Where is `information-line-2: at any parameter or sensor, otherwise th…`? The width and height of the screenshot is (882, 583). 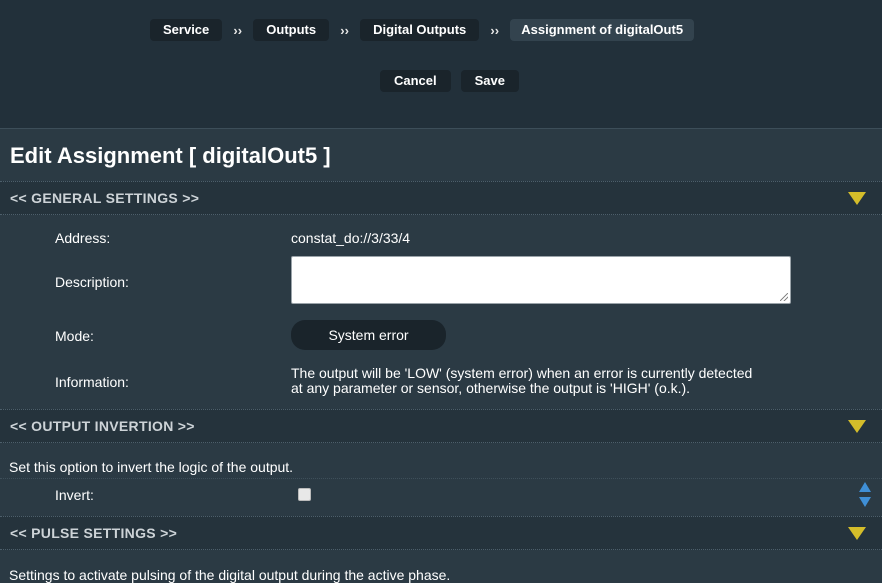
information-line-2: at any parameter or sensor, otherwise th… is located at coordinates (491, 388).